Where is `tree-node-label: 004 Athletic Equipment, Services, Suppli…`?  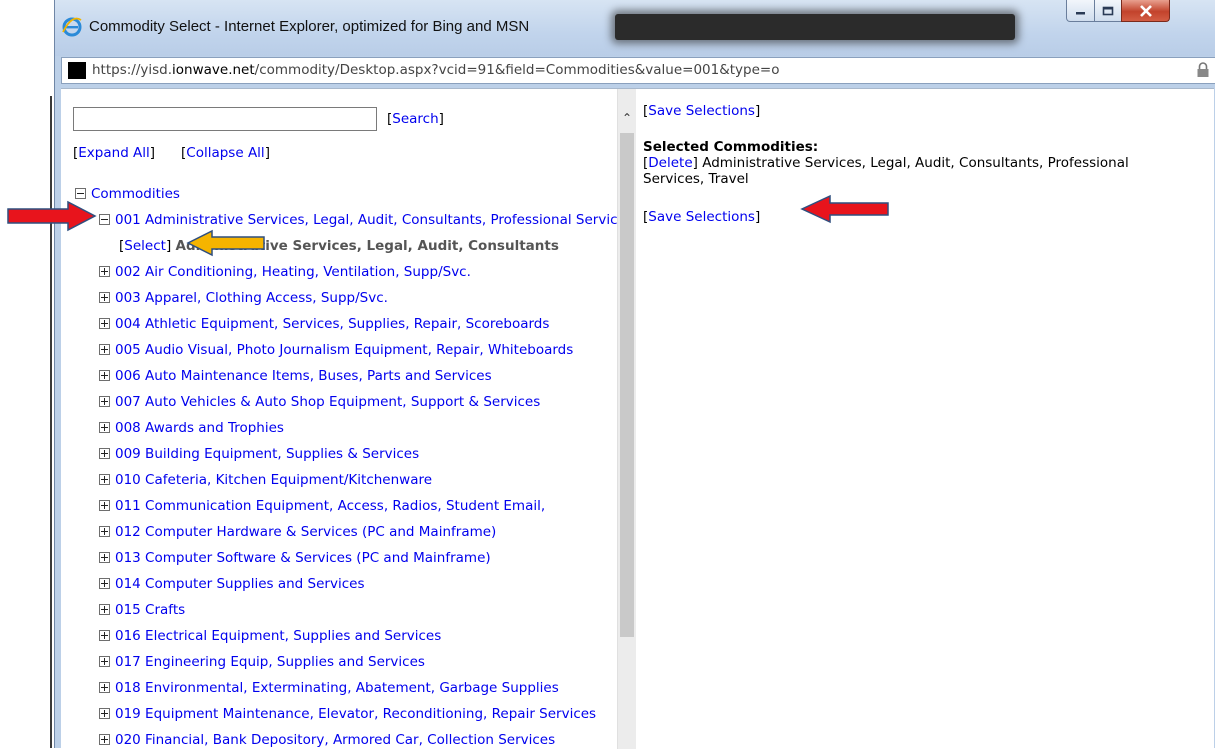 tree-node-label: 004 Athletic Equipment, Services, Suppli… is located at coordinates (332, 324).